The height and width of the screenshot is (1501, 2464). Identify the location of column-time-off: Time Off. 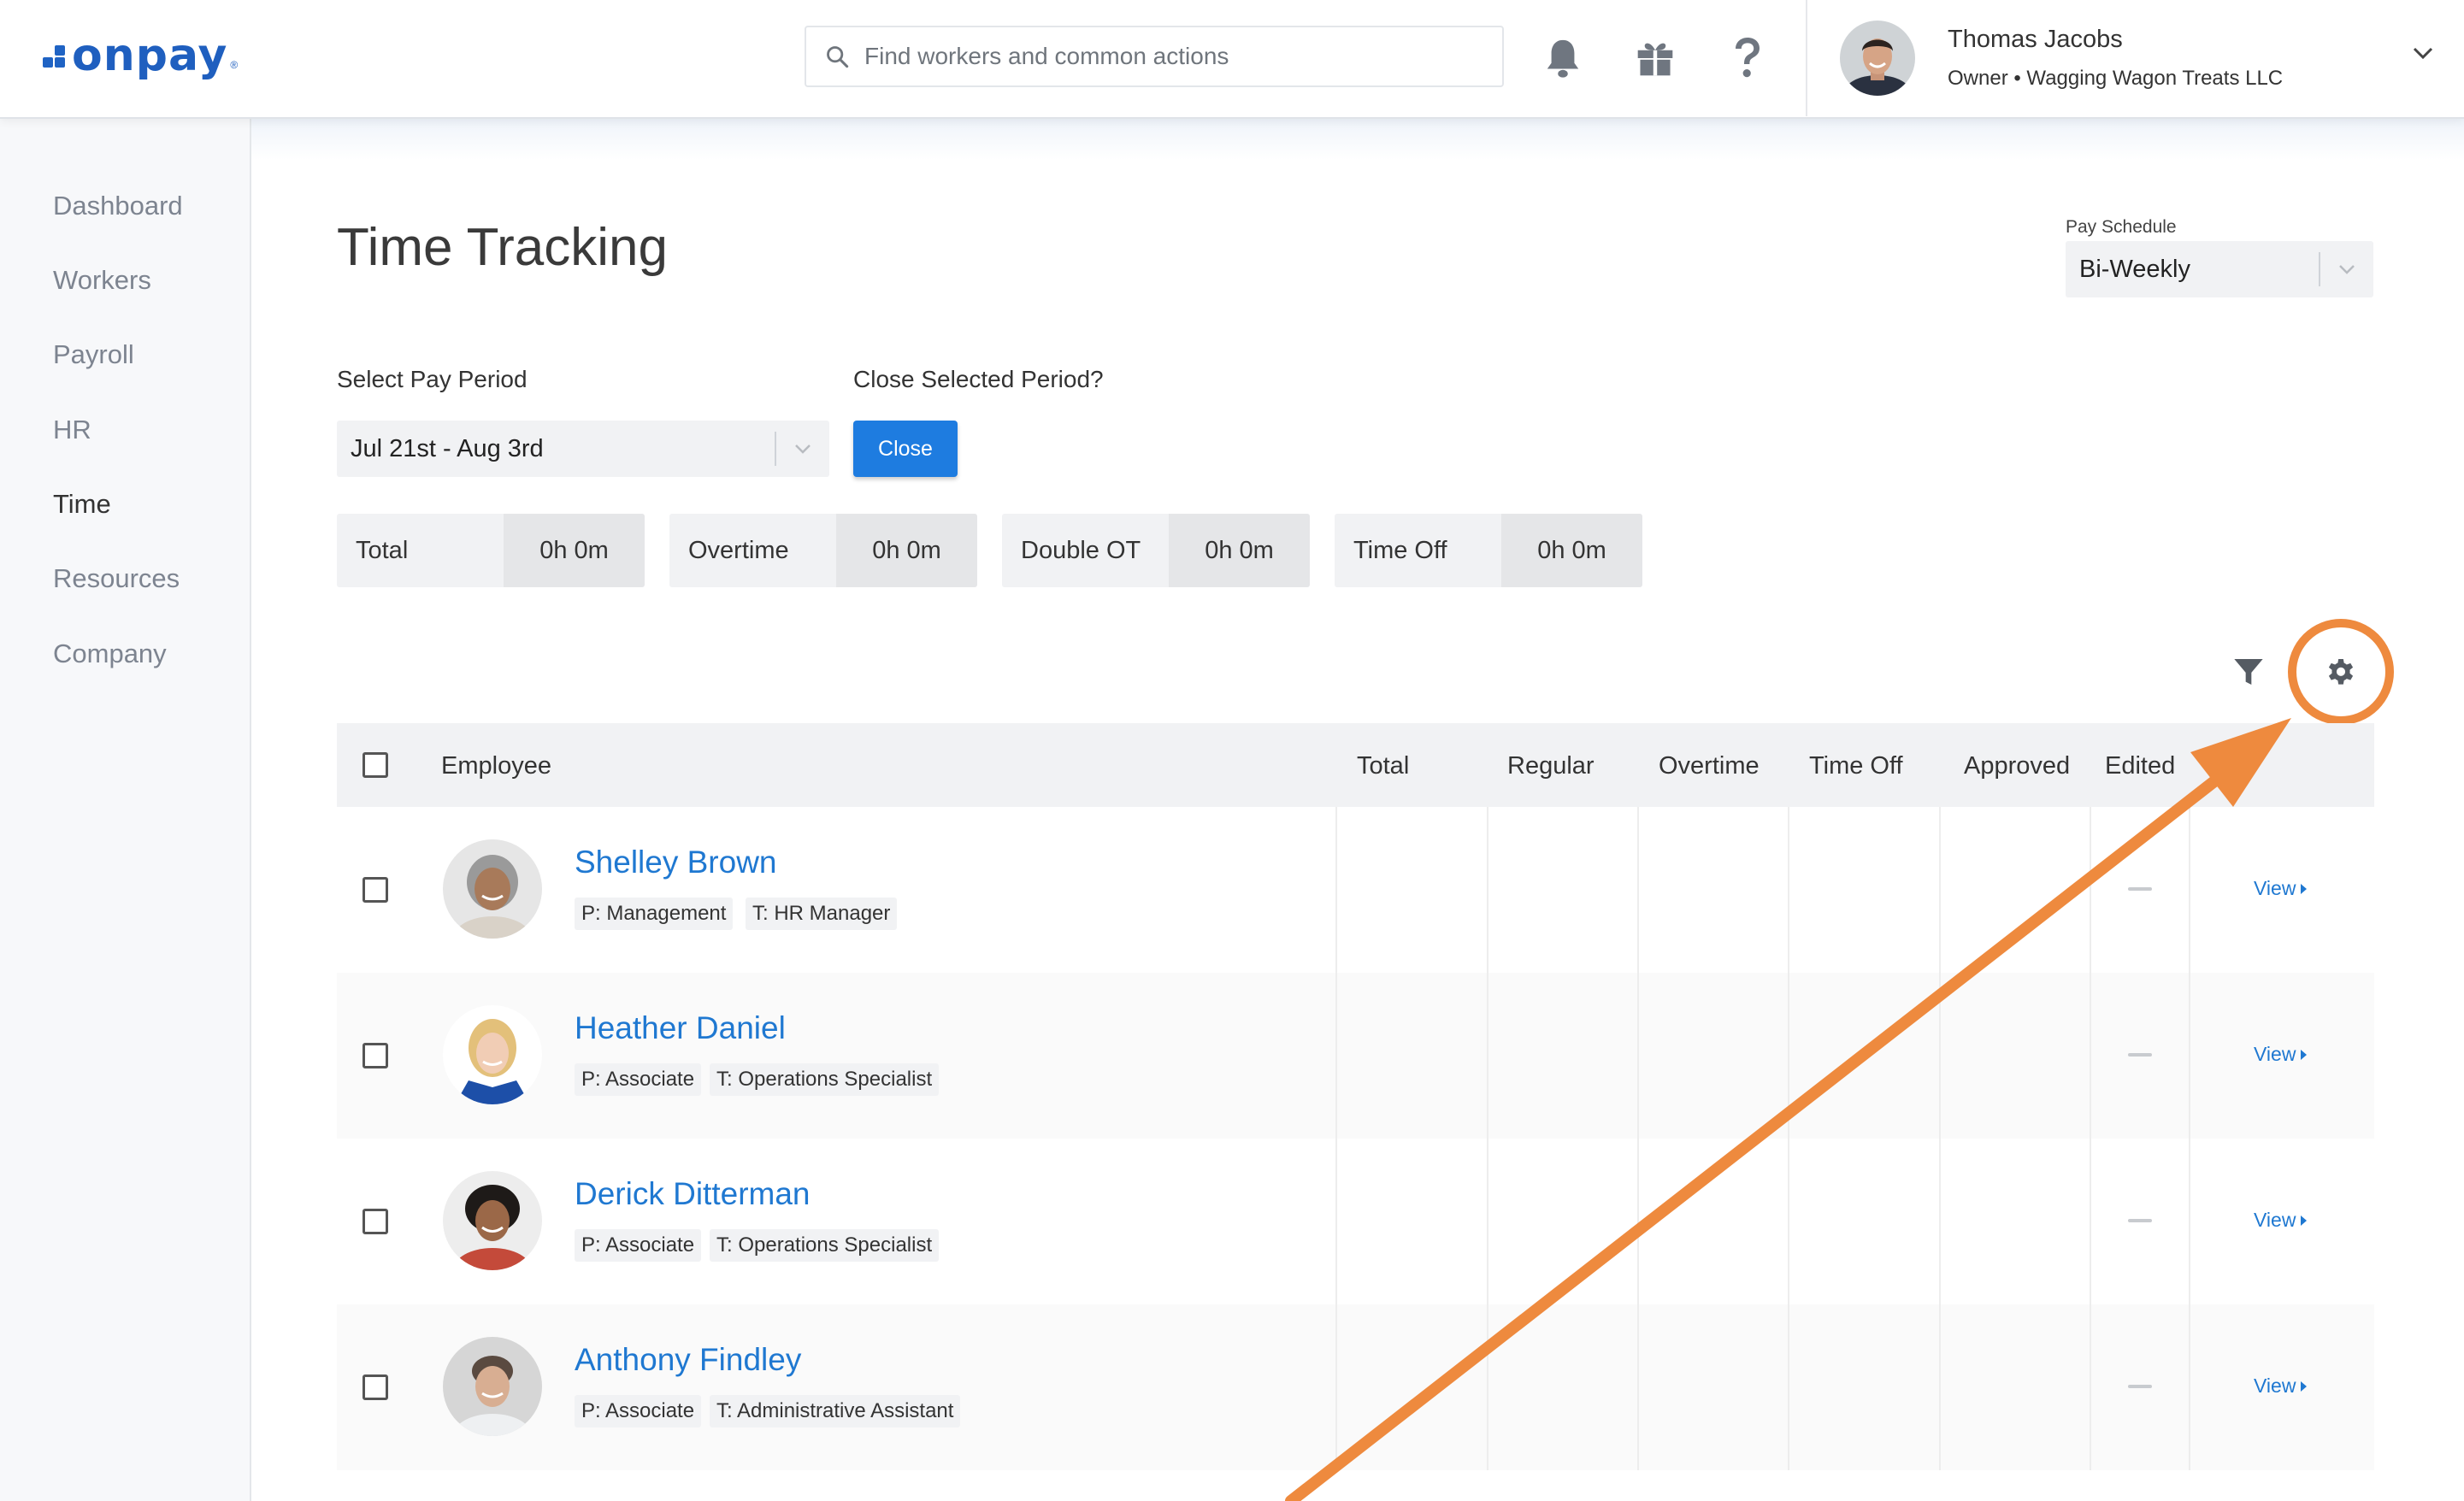
(1856, 766).